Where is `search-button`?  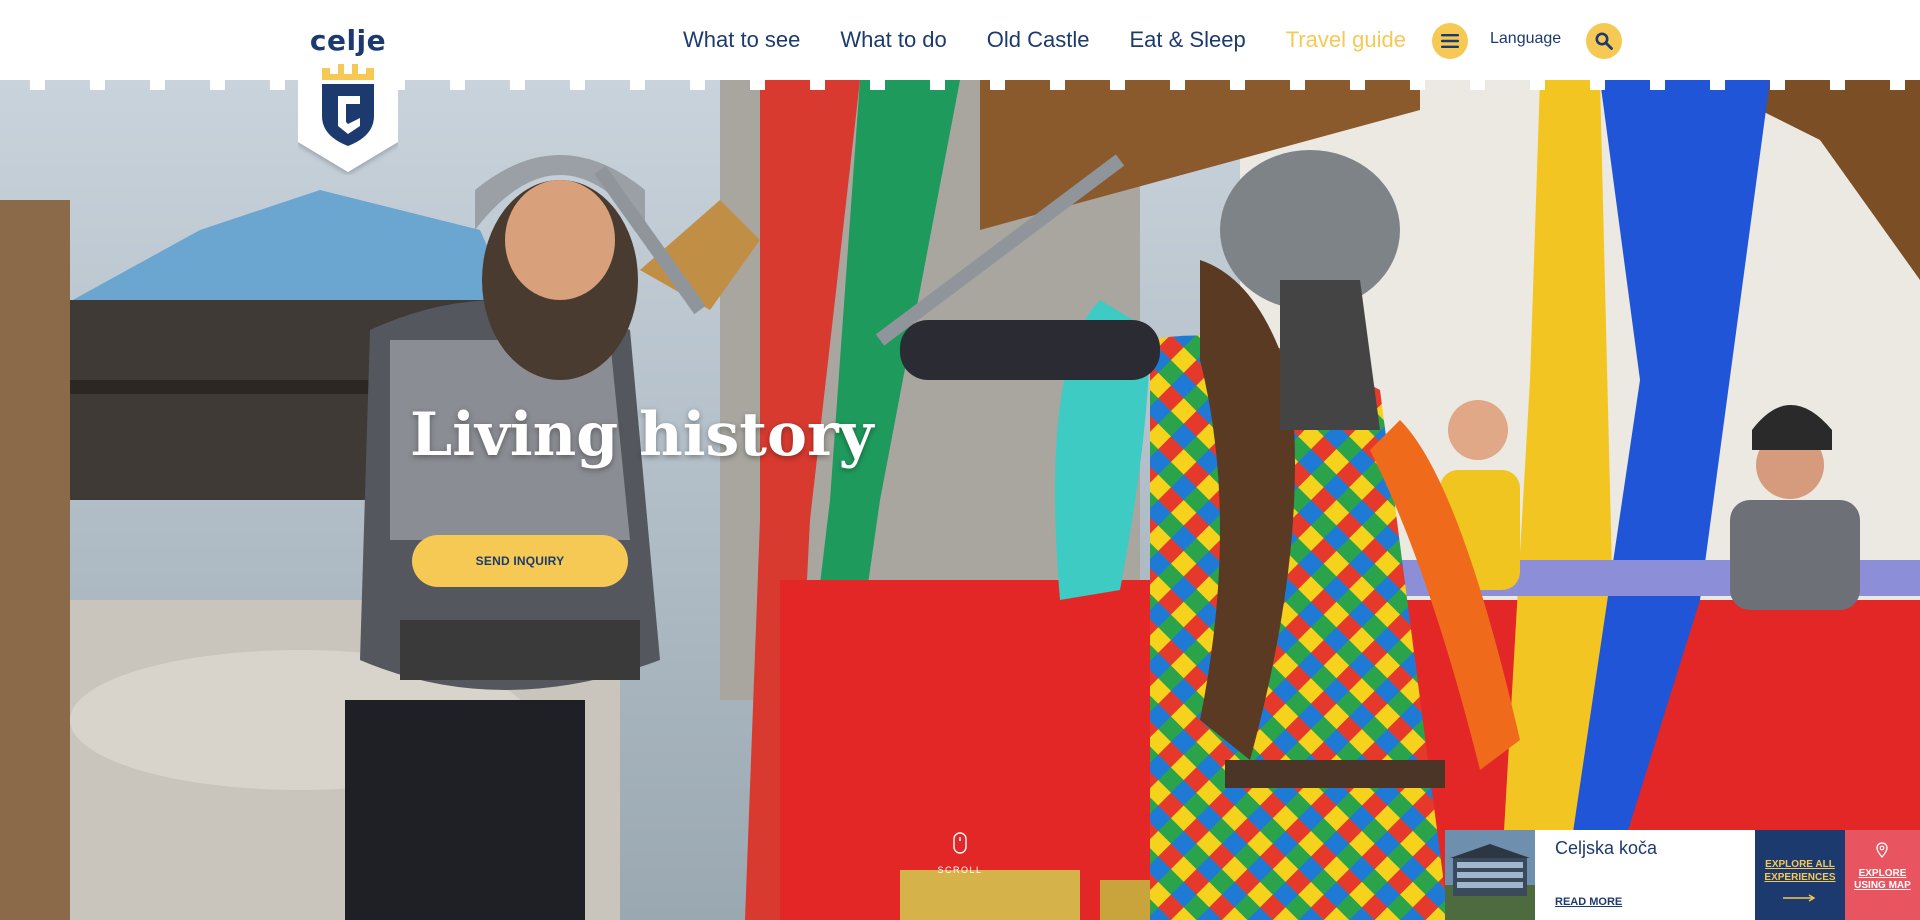
search-button is located at coordinates (1604, 41).